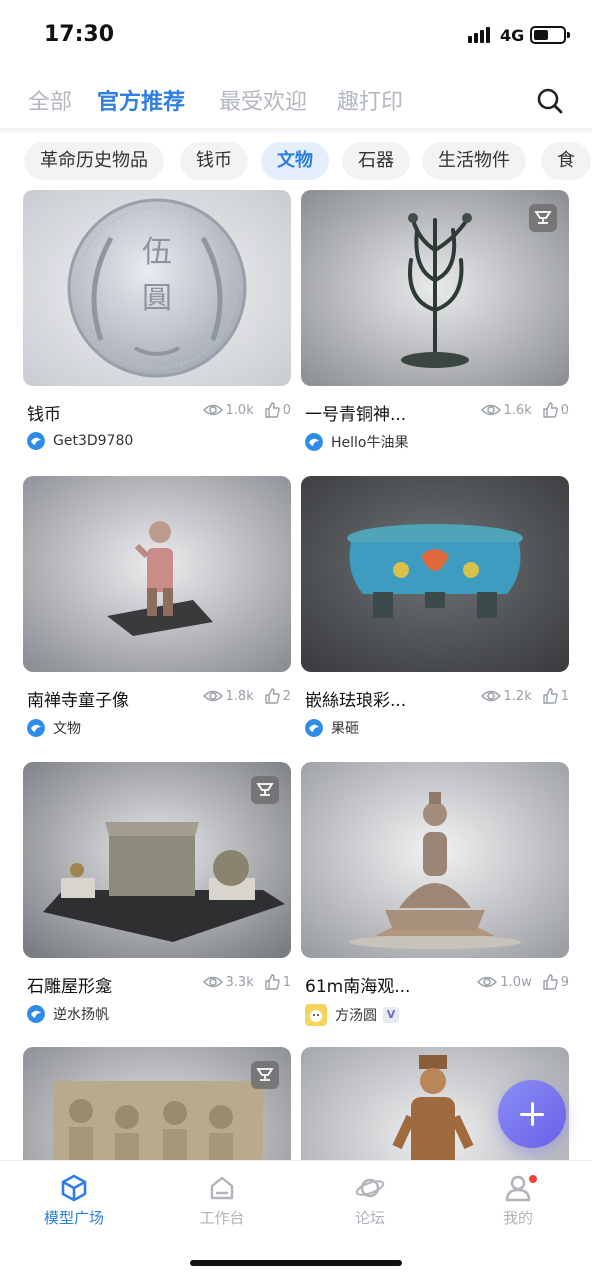 Image resolution: width=592 pixels, height=1280 pixels. I want to click on author-info: 文物, so click(54, 728).